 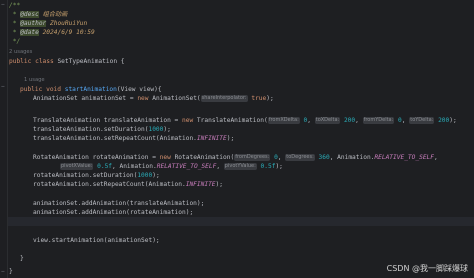 I want to click on usages-hint: 1 usage, so click(x=34, y=80).